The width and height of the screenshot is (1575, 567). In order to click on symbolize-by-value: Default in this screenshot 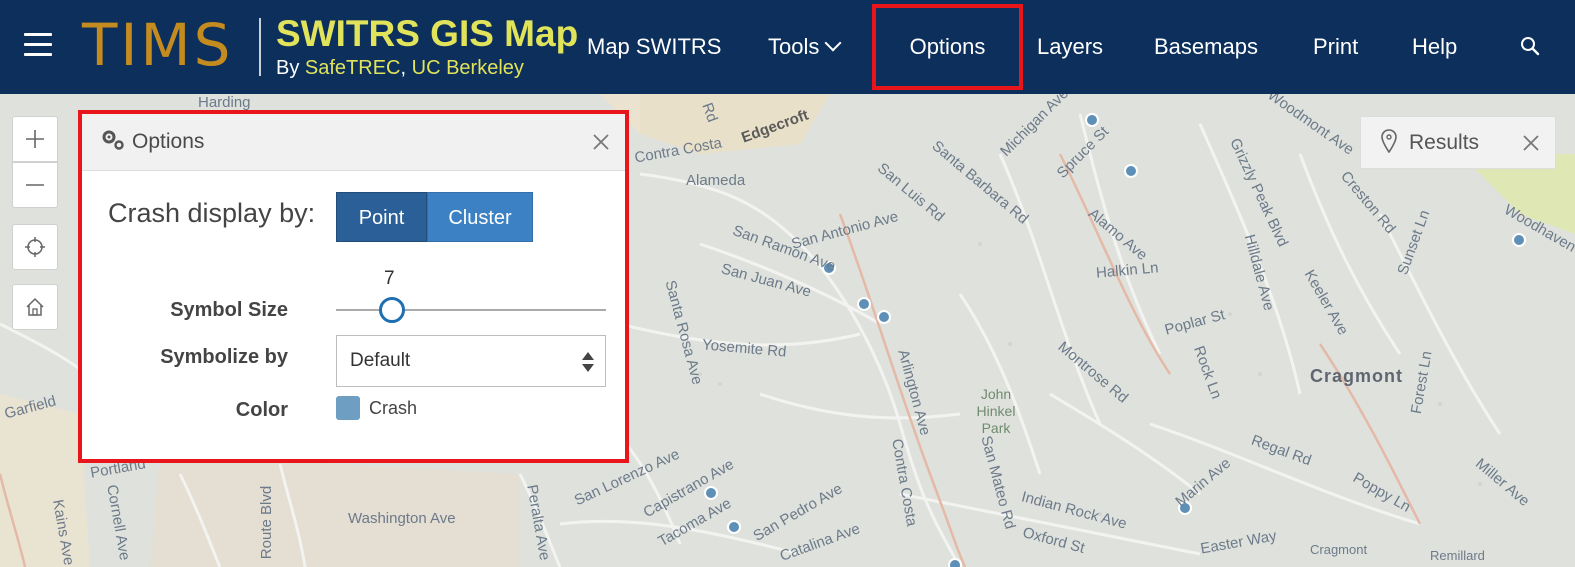, I will do `click(380, 360)`.